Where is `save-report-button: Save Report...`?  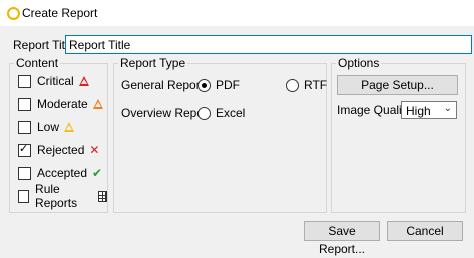 save-report-button: Save Report... is located at coordinates (342, 238).